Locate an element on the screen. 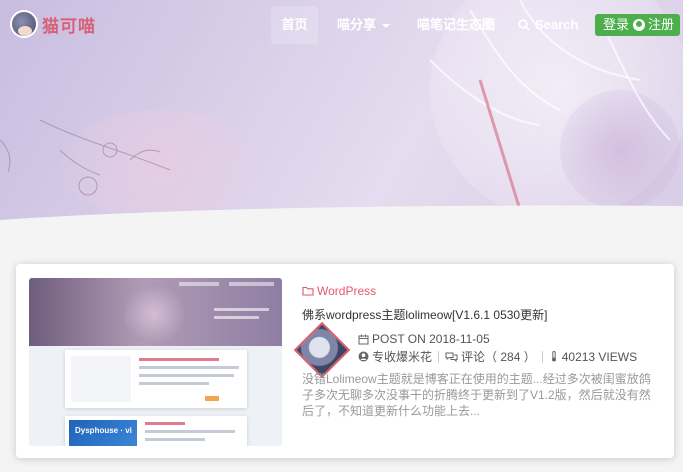 This screenshot has height=472, width=683. post-date: POST ON 2018-11-05 is located at coordinates (424, 339).